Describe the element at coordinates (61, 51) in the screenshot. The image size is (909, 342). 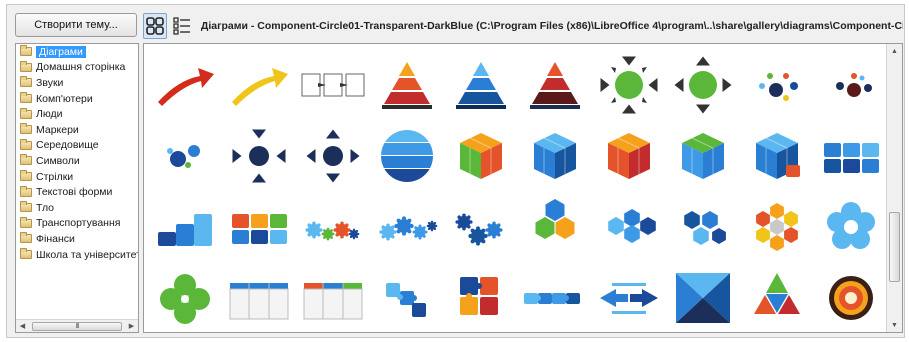
I see `theme-item-label: Діаграми` at that location.